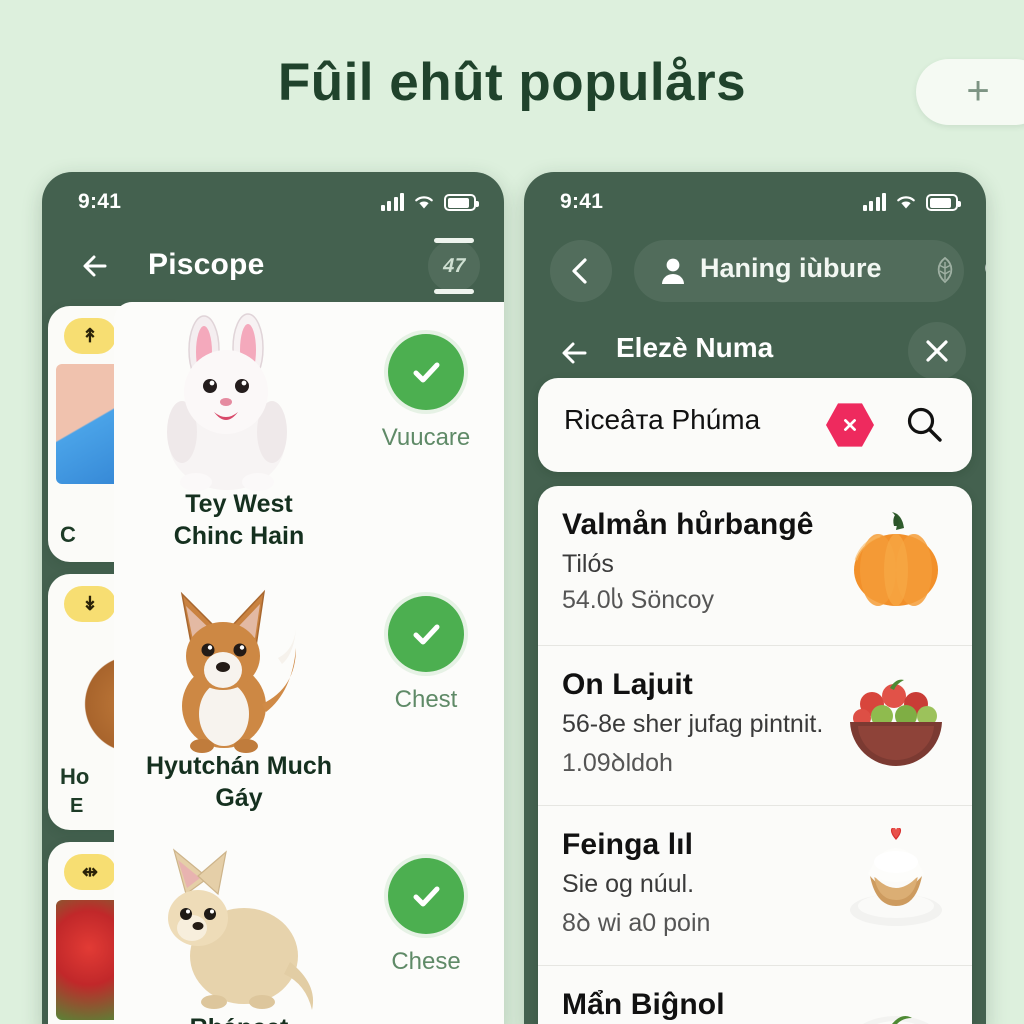  Describe the element at coordinates (239, 504) in the screenshot. I see `list-item-label-line1: Tey West` at that location.